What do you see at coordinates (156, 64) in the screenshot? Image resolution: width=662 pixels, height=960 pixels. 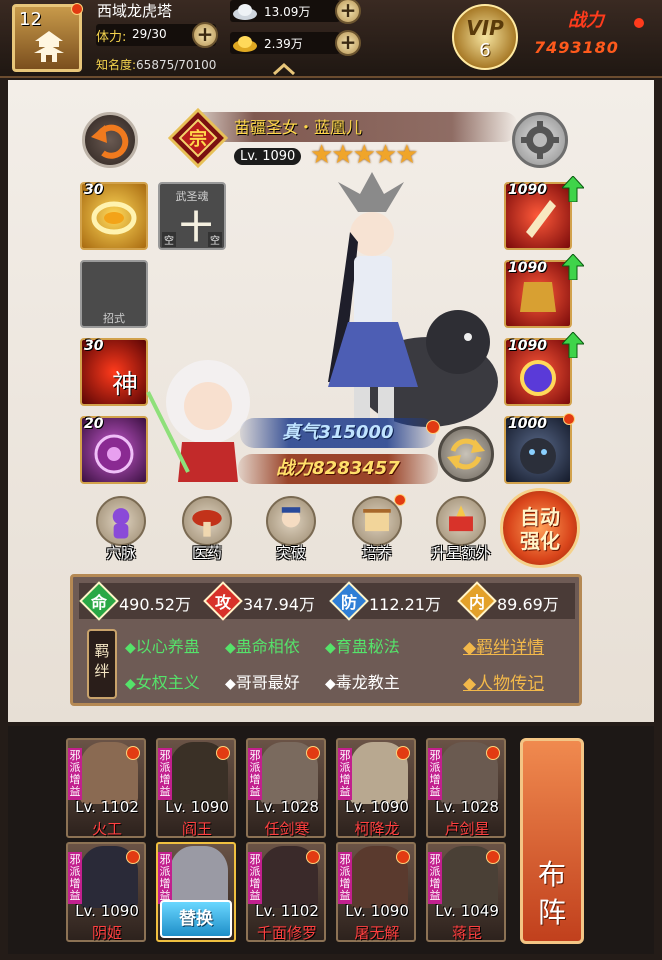 I see `fame-row: 知名度:65875/70100` at bounding box center [156, 64].